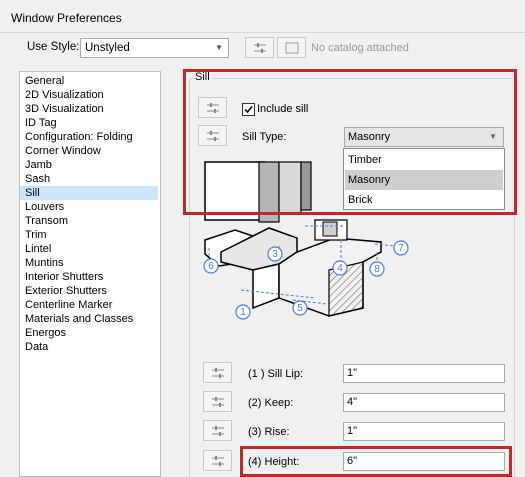  What do you see at coordinates (271, 403) in the screenshot?
I see `keep-label: (2) Keep:` at bounding box center [271, 403].